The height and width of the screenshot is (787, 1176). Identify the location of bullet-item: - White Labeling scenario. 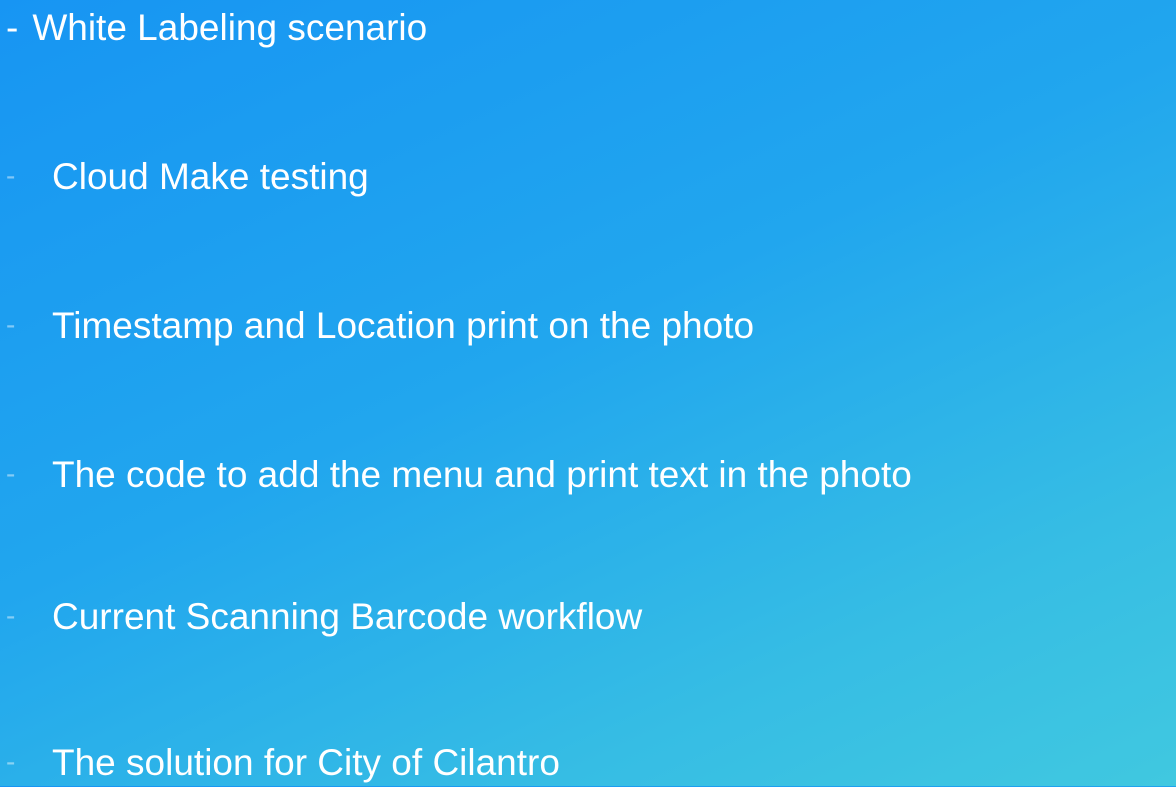
(216, 27).